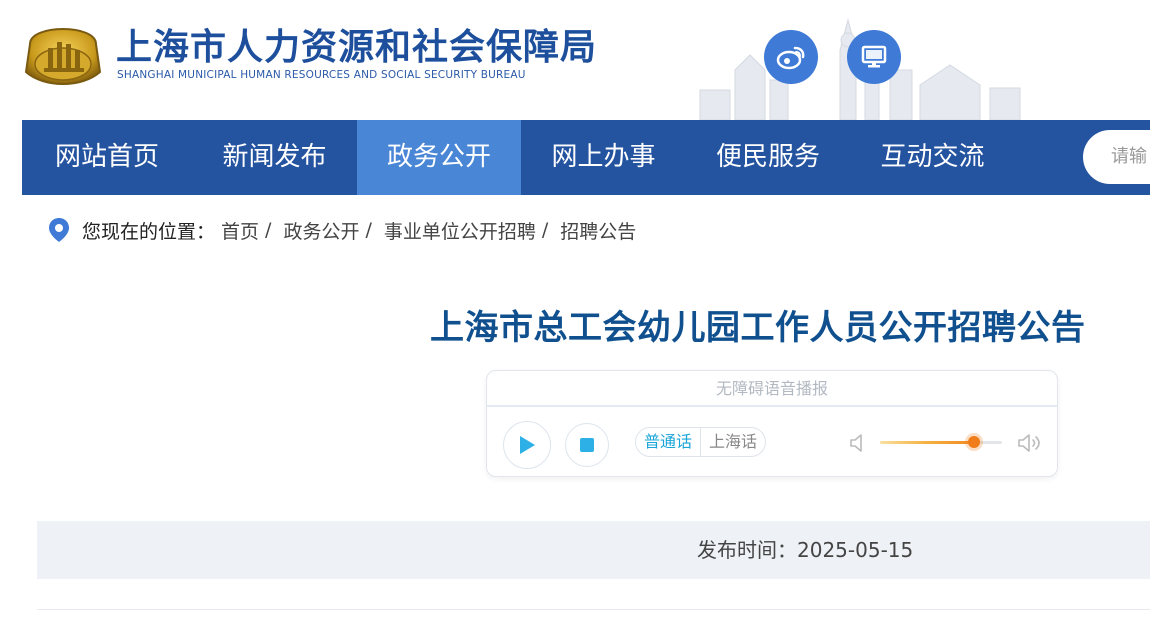 The image size is (1150, 618). Describe the element at coordinates (439, 157) in the screenshot. I see `nav-item-government-affairs: 政务公开` at that location.